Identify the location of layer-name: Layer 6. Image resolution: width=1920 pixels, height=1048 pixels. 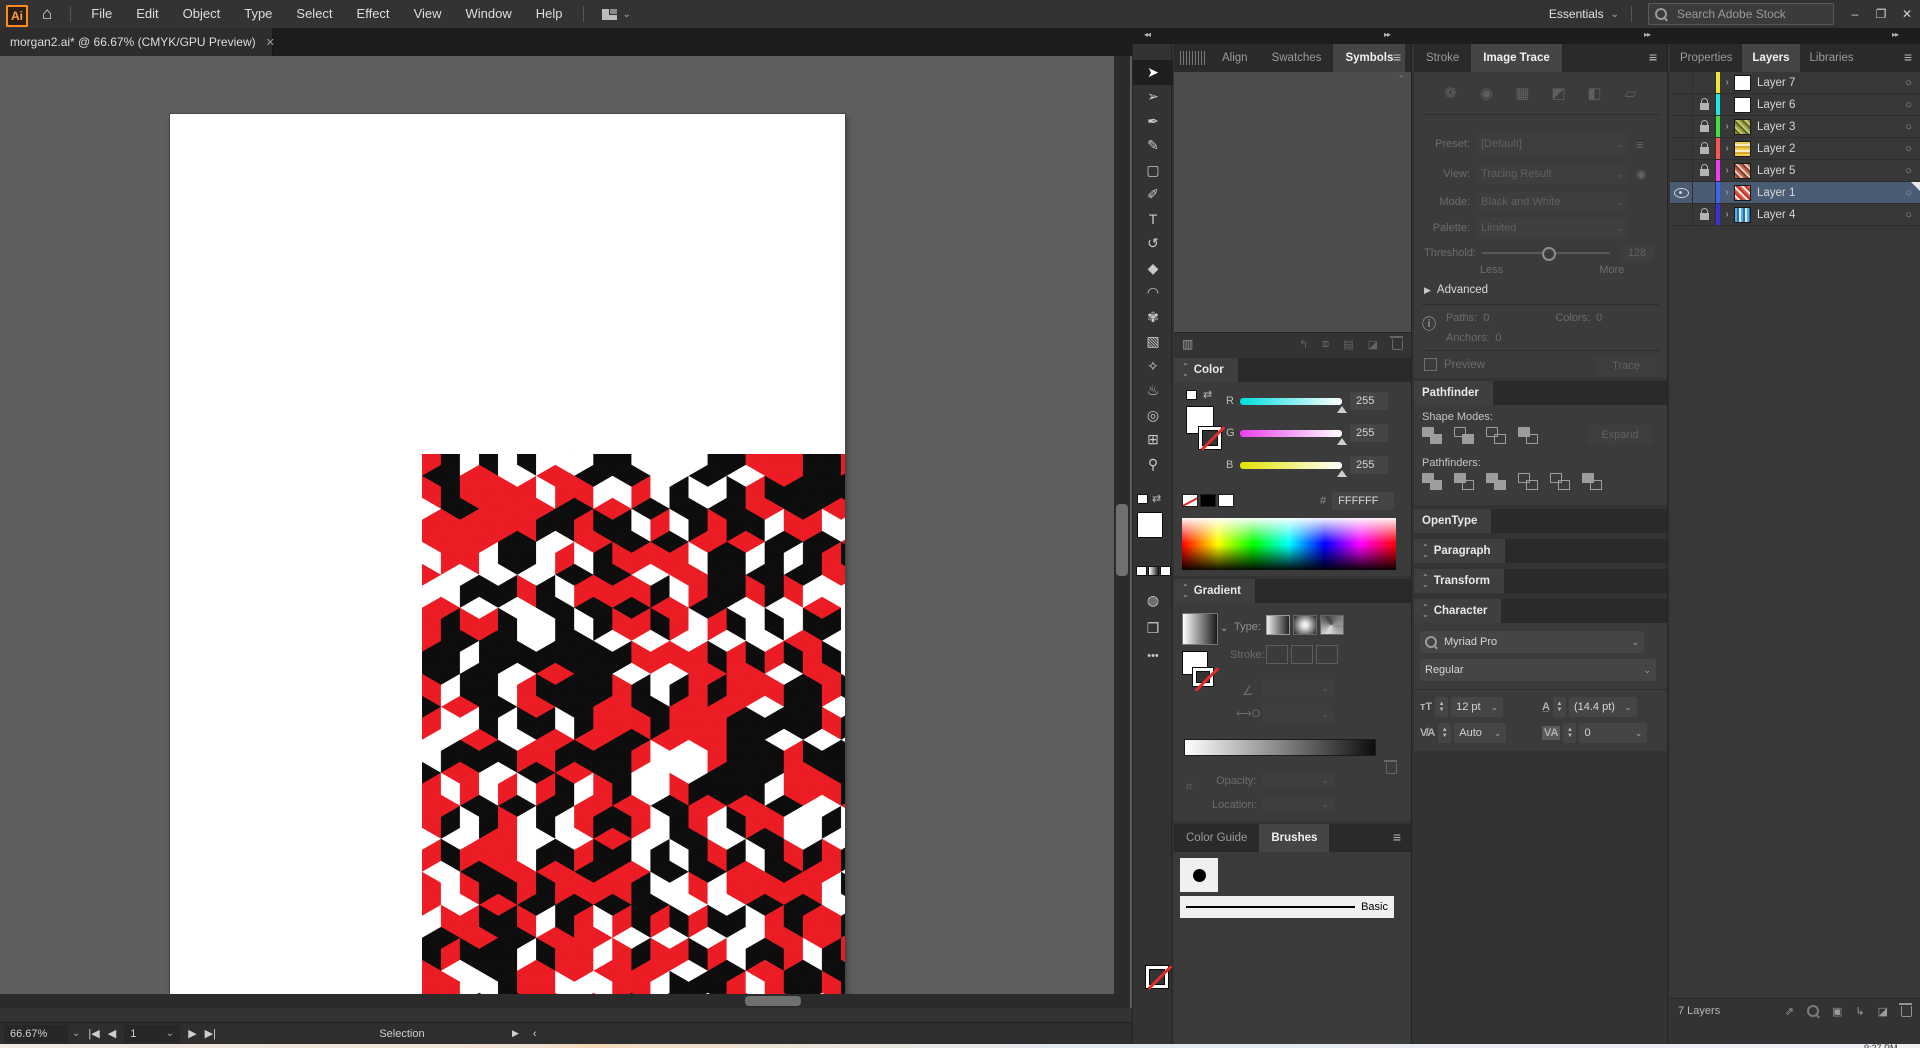
(1831, 105).